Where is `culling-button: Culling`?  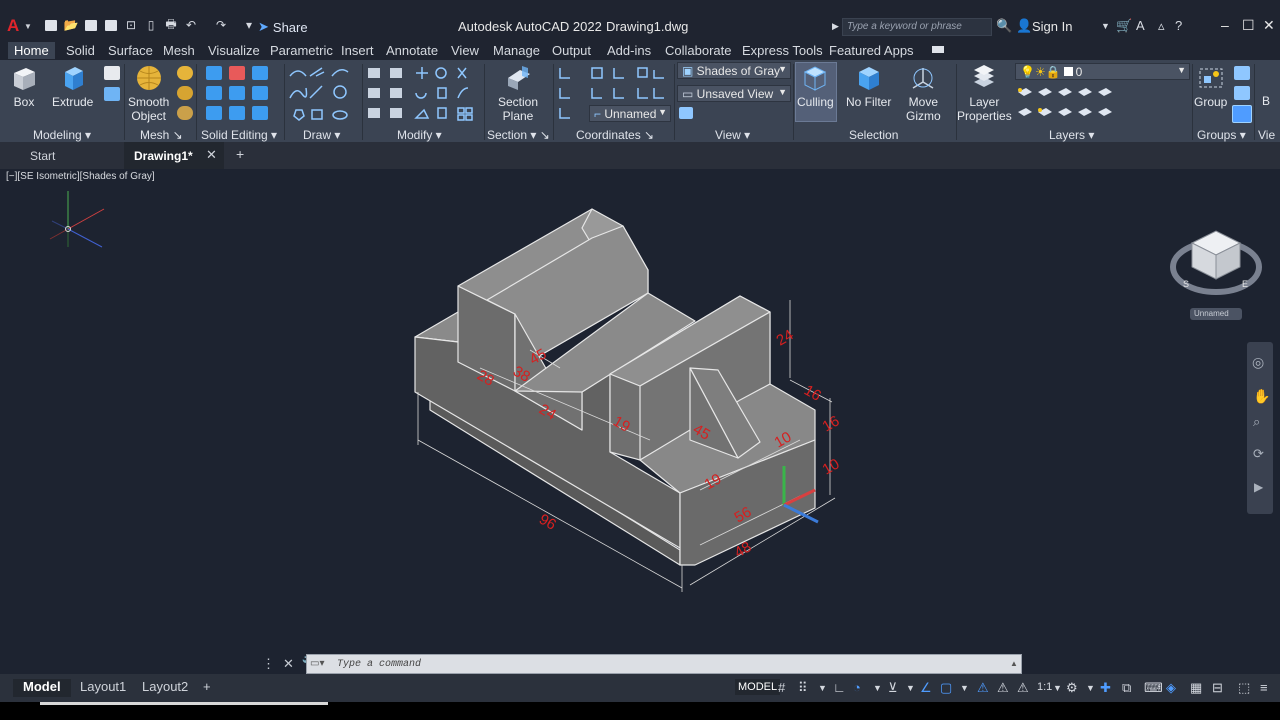 culling-button: Culling is located at coordinates (815, 86).